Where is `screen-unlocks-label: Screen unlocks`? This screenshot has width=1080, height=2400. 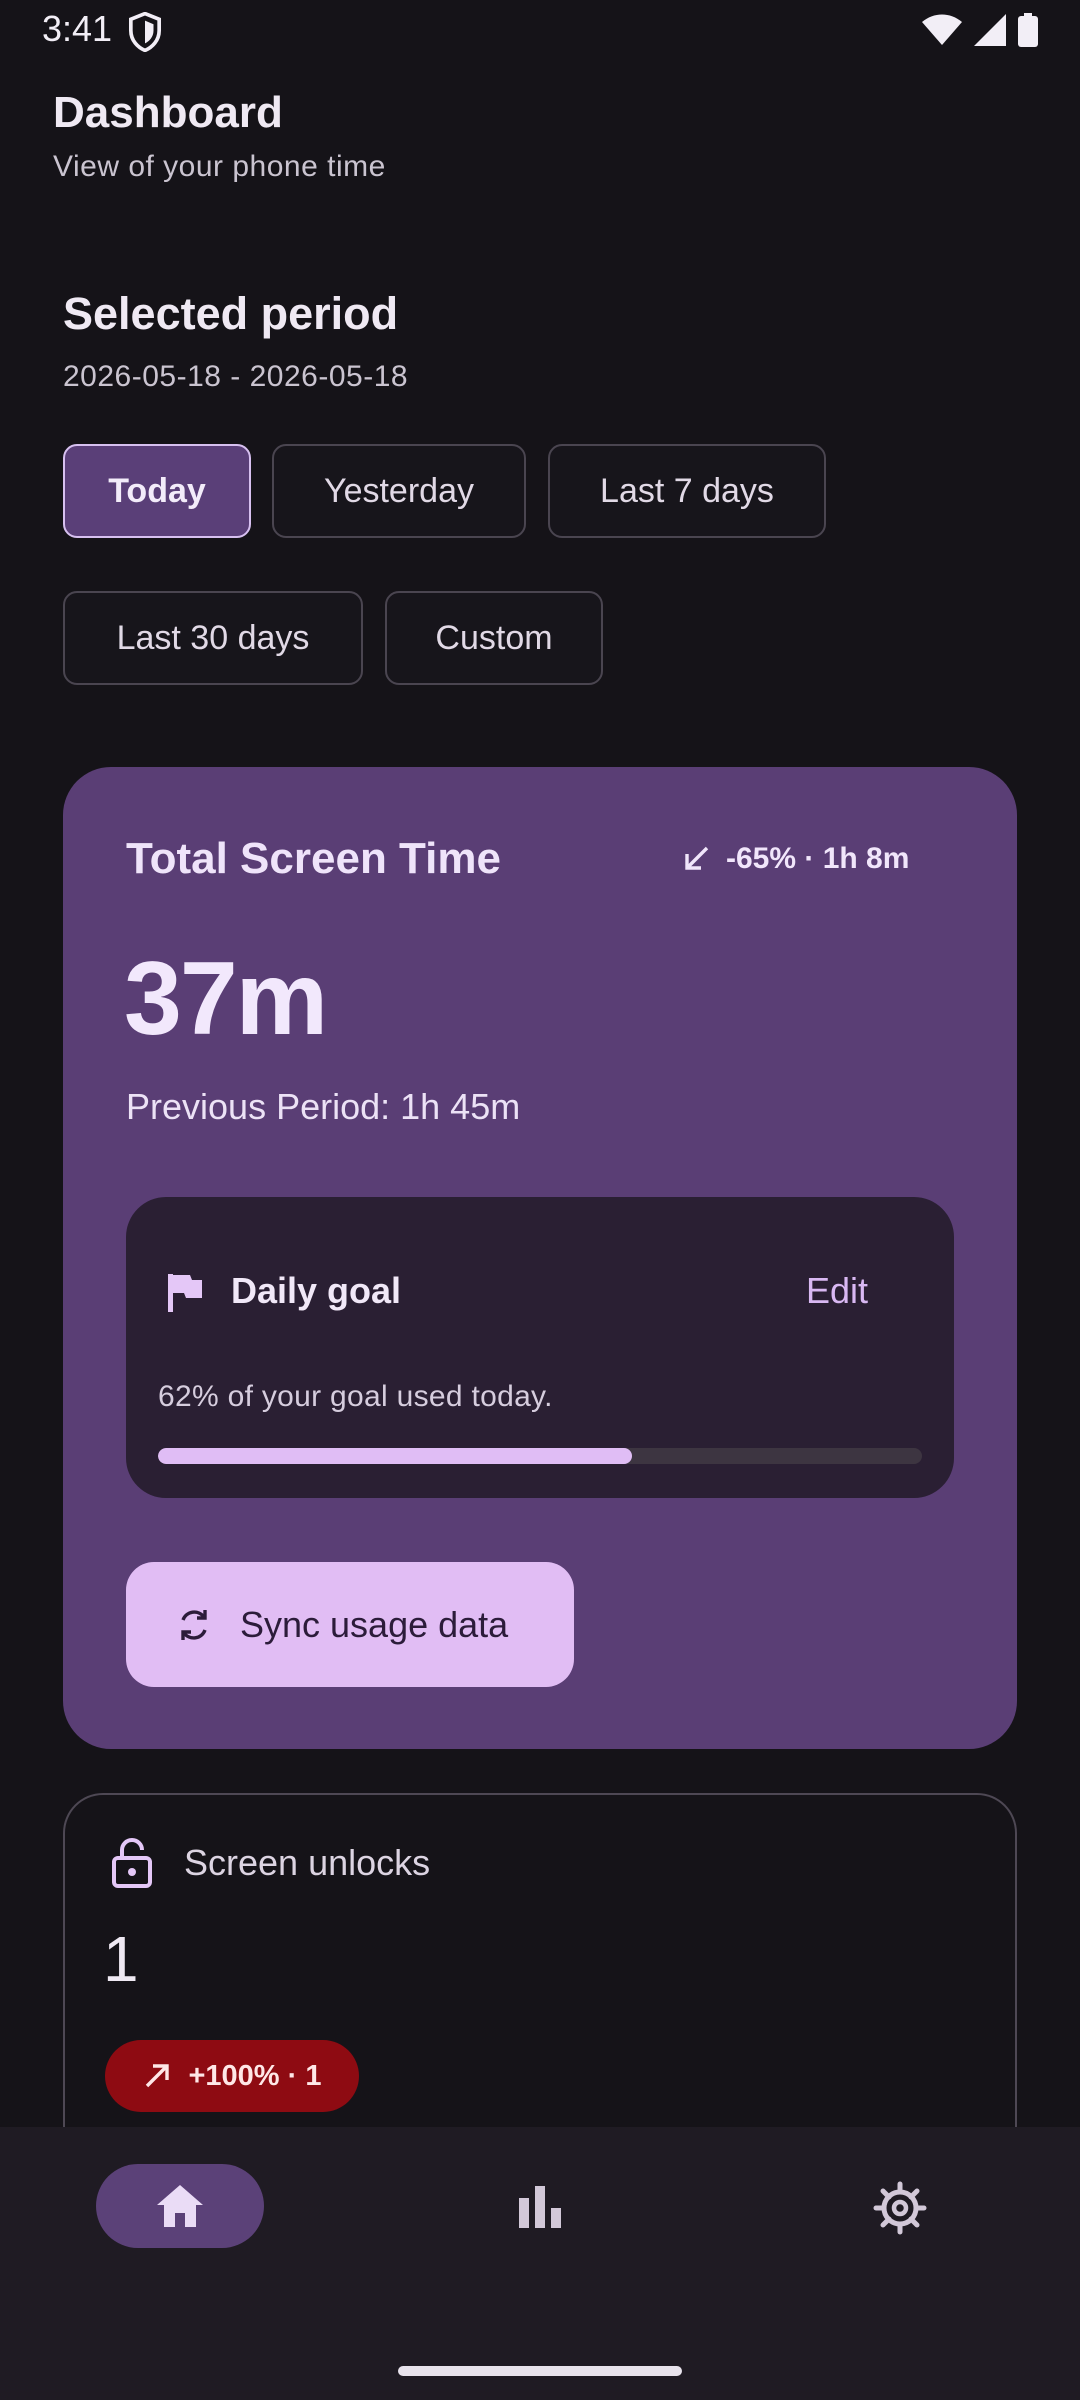 screen-unlocks-label: Screen unlocks is located at coordinates (307, 1862).